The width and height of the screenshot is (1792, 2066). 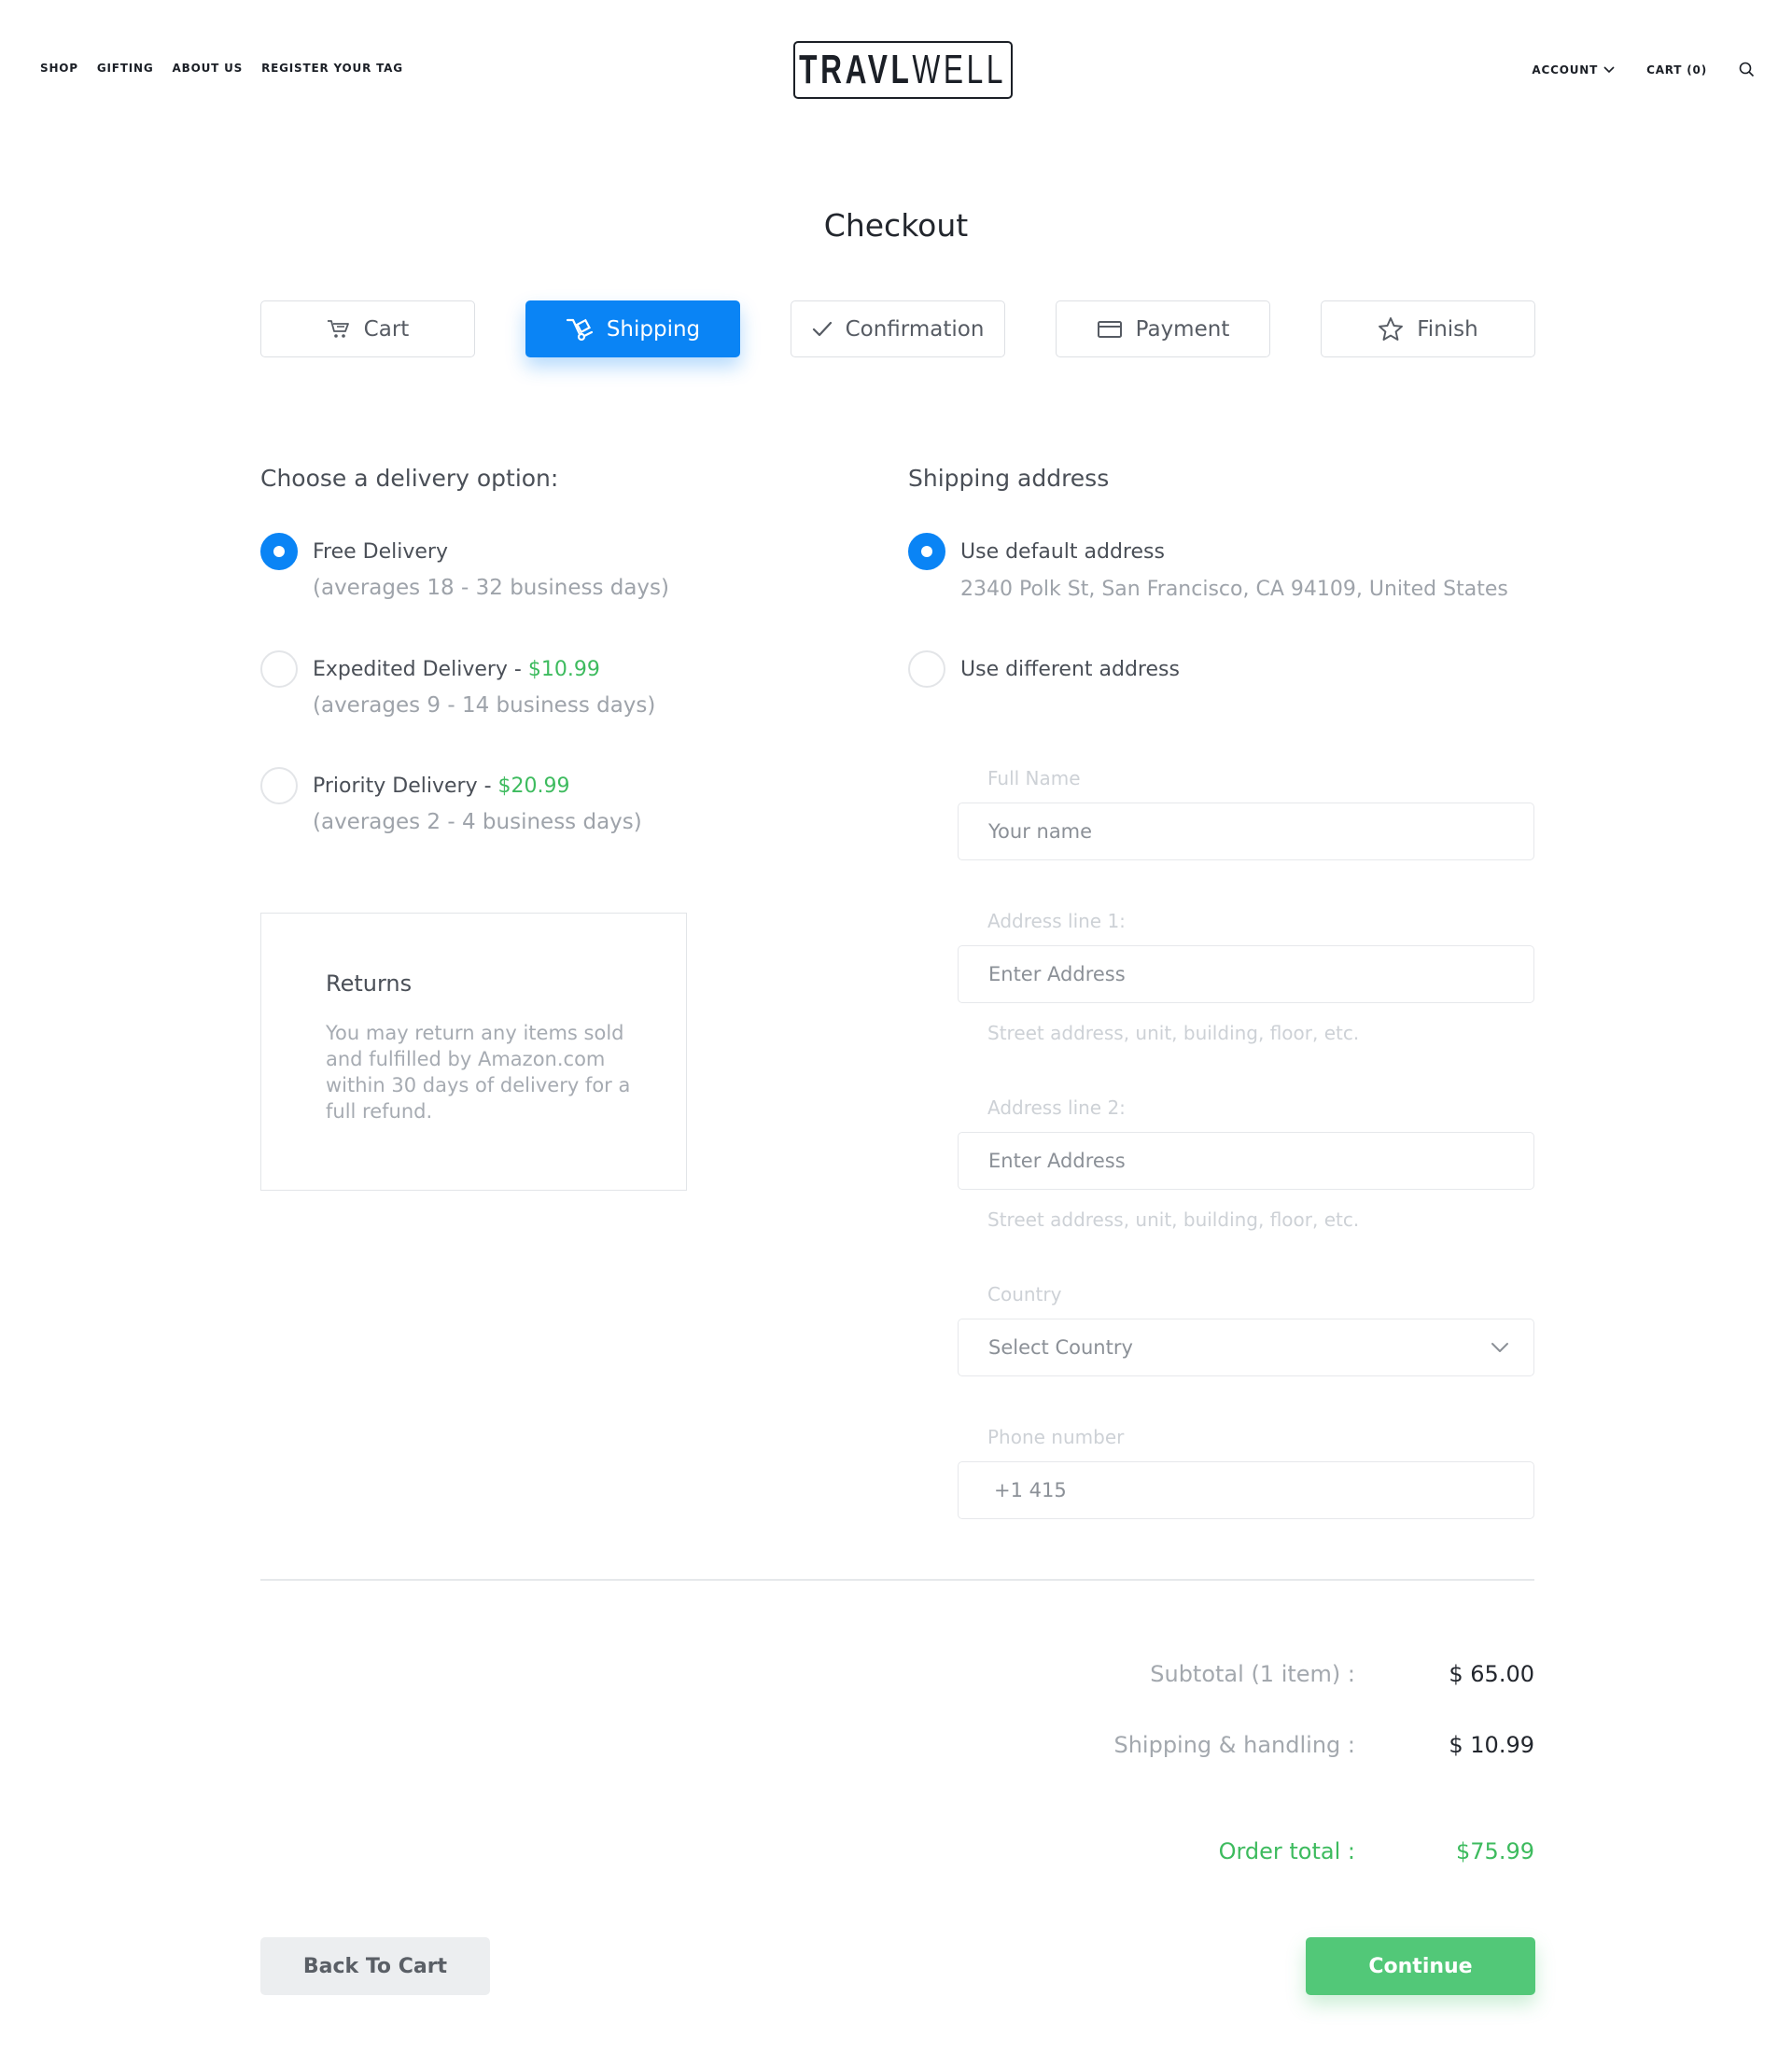 What do you see at coordinates (1056, 1437) in the screenshot?
I see `phone-label: Phone number` at bounding box center [1056, 1437].